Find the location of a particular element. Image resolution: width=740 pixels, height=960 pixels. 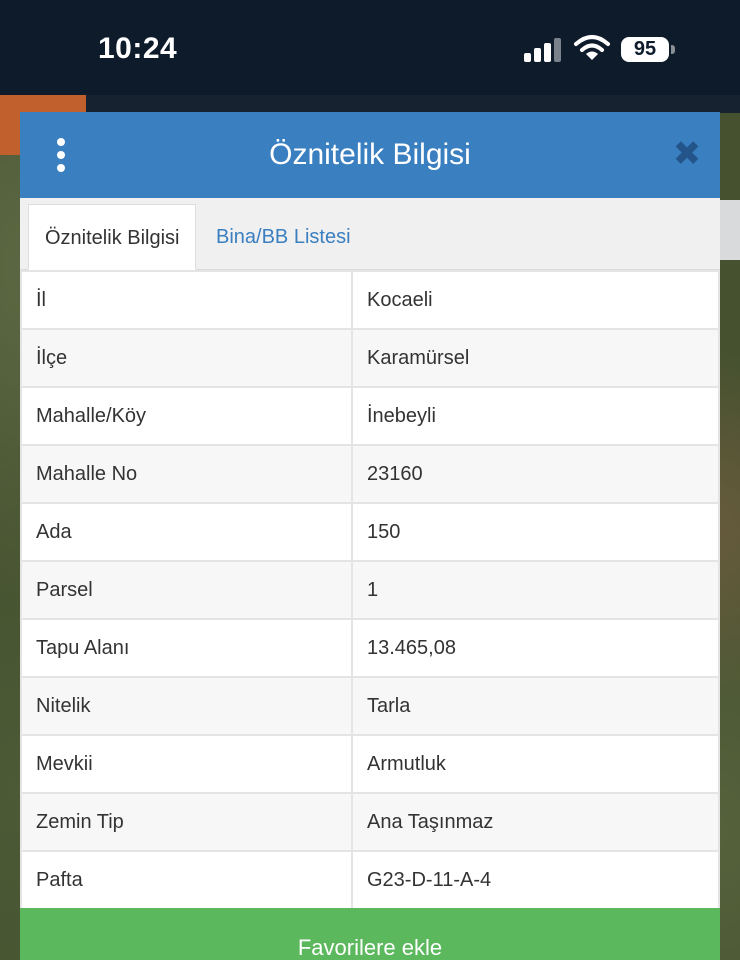

tab-bina-bb-listesi: Bina/BB Listesi is located at coordinates (283, 237).